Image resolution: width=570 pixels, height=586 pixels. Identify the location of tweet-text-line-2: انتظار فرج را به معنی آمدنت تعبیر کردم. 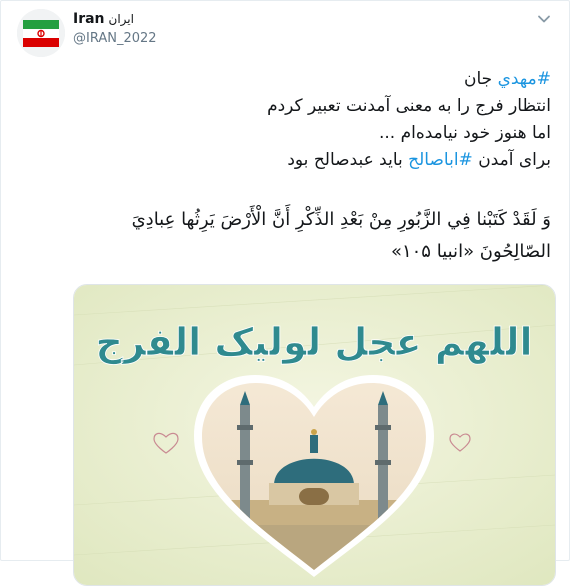
(409, 106).